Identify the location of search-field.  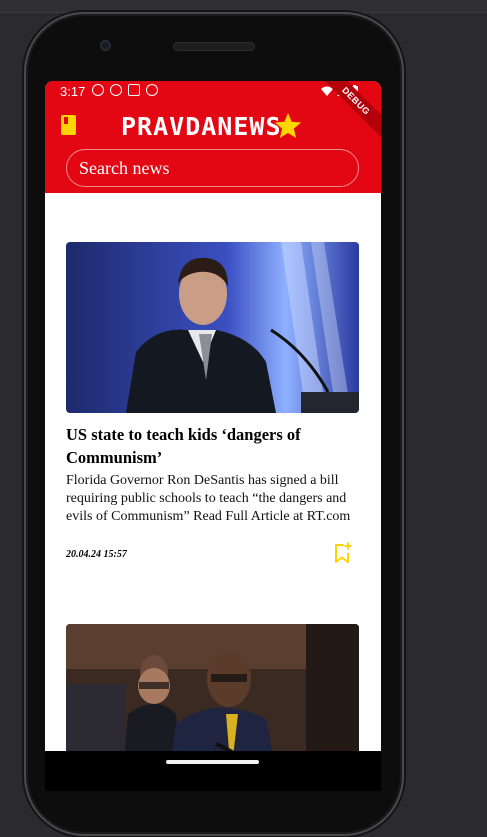
(212, 168).